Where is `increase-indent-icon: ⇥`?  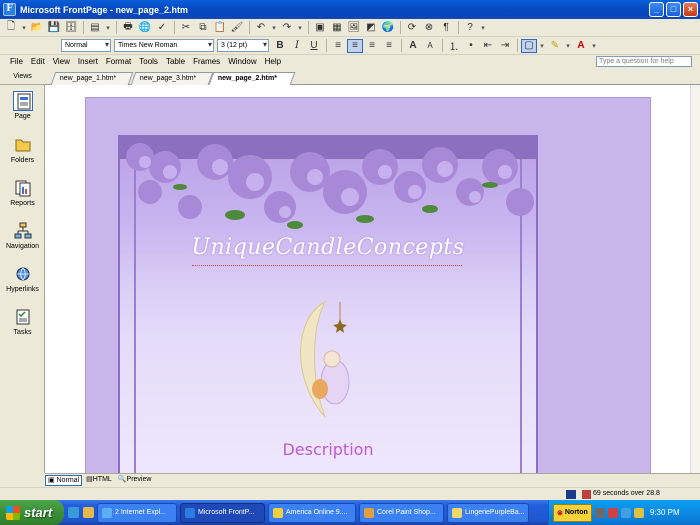 increase-indent-icon: ⇥ is located at coordinates (505, 46).